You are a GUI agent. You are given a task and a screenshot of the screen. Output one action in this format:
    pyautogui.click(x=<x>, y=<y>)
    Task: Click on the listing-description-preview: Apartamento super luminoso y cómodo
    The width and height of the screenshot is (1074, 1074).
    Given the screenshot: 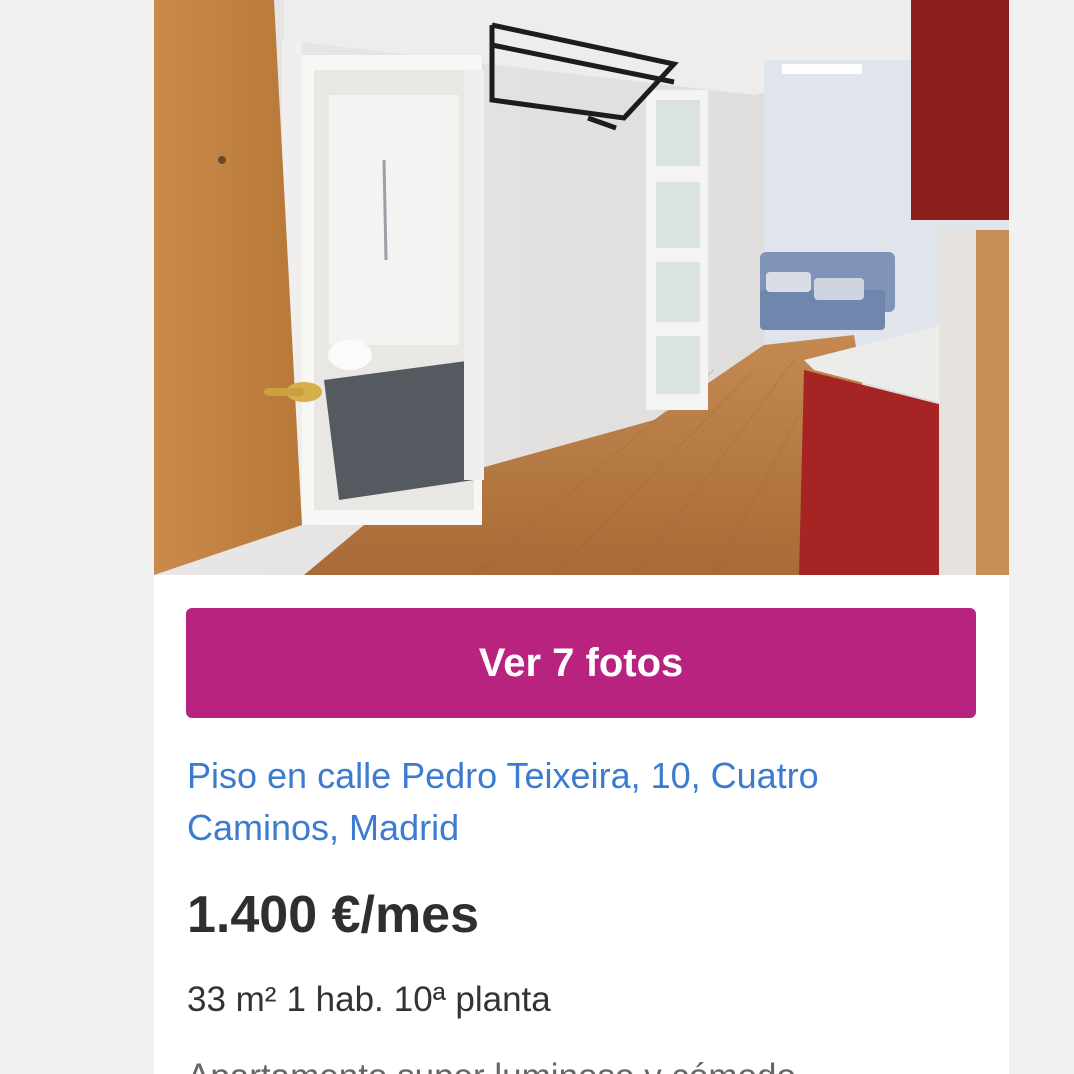 What is the action you would take?
    pyautogui.click(x=582, y=1063)
    